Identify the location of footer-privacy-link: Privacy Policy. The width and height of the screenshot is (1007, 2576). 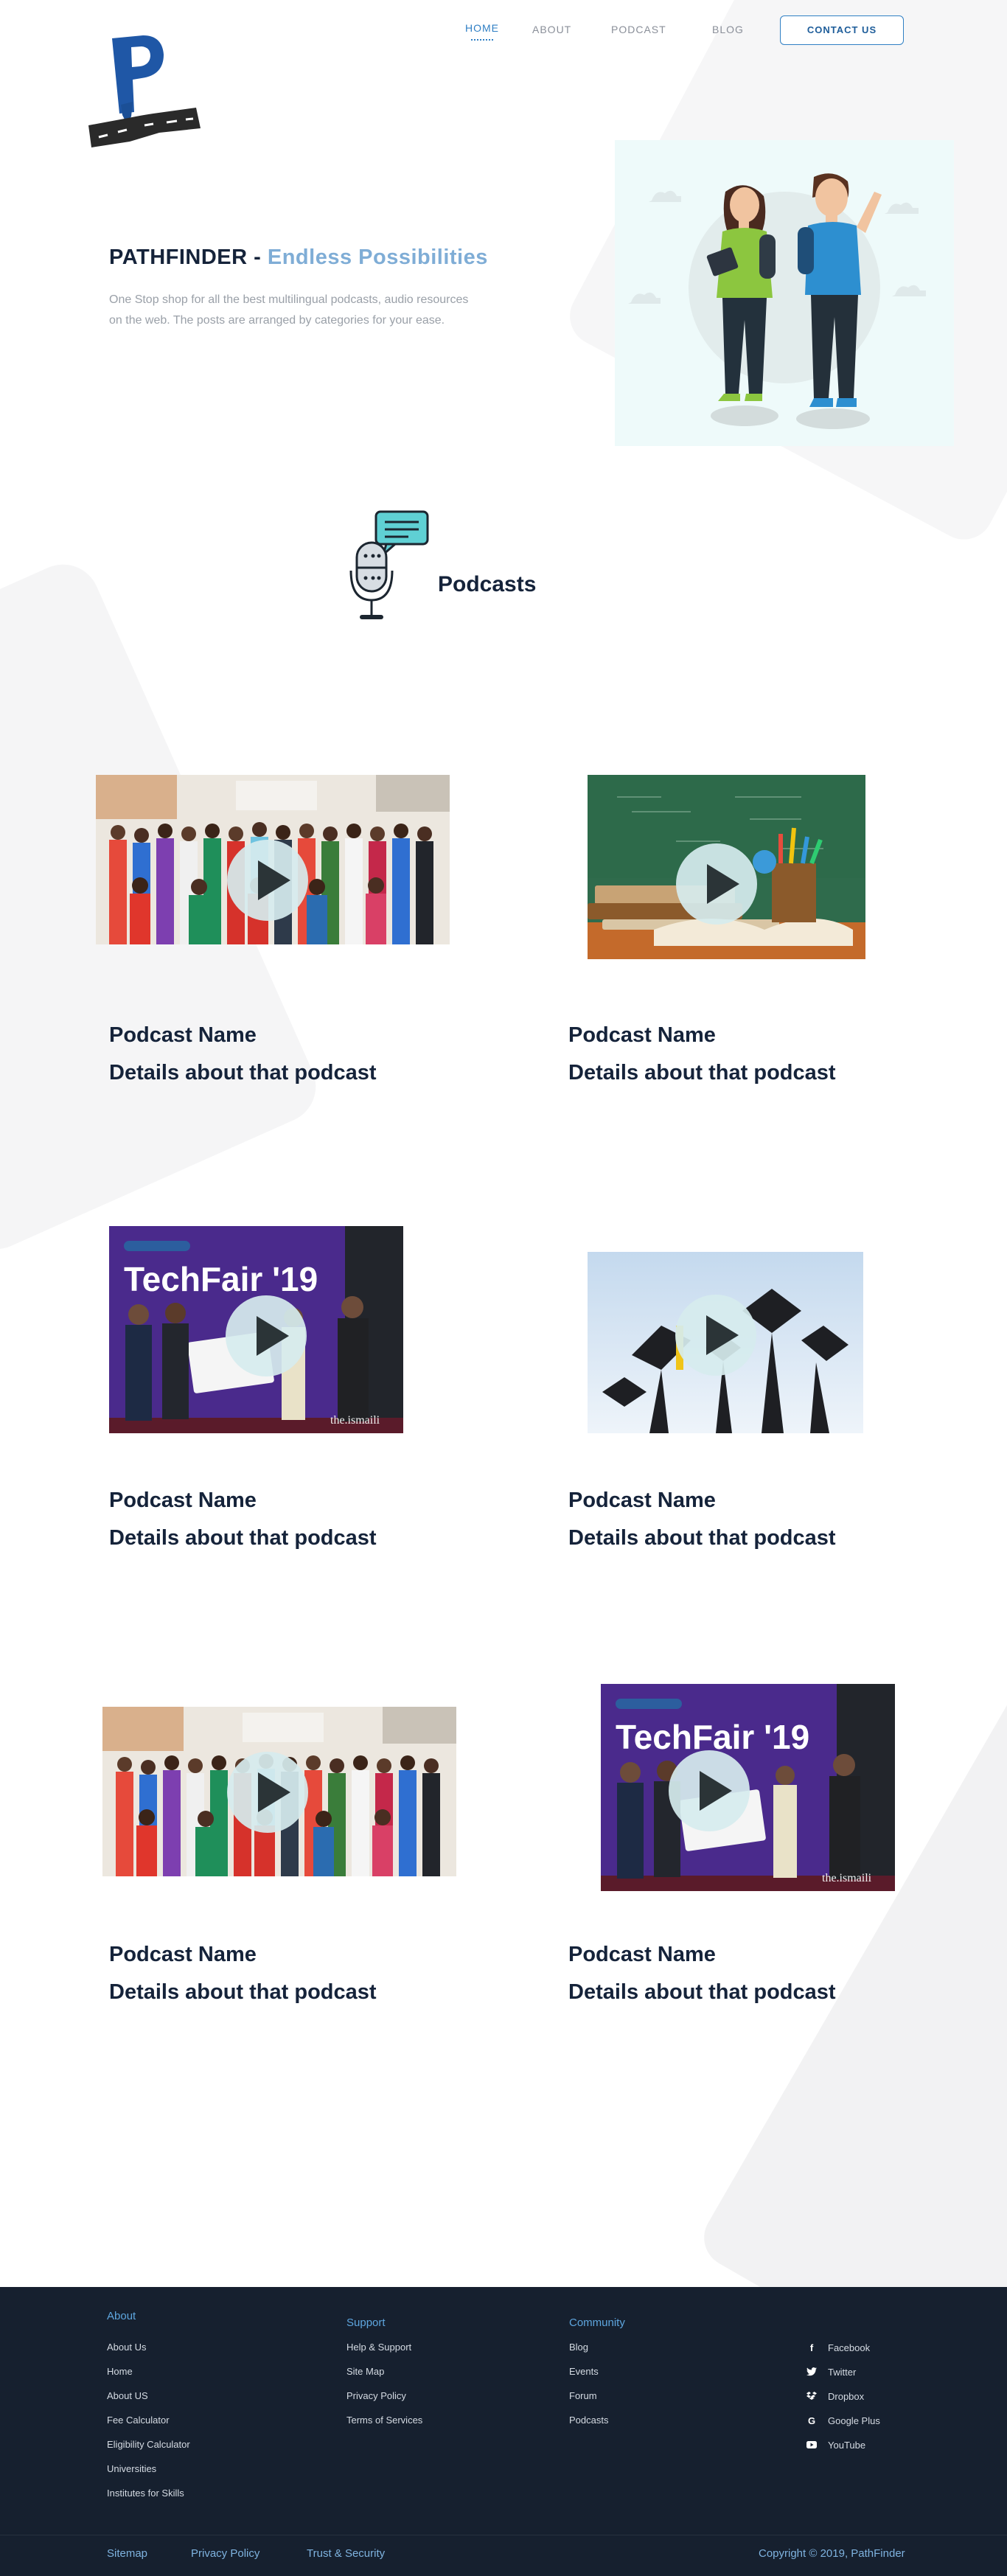
(225, 2554).